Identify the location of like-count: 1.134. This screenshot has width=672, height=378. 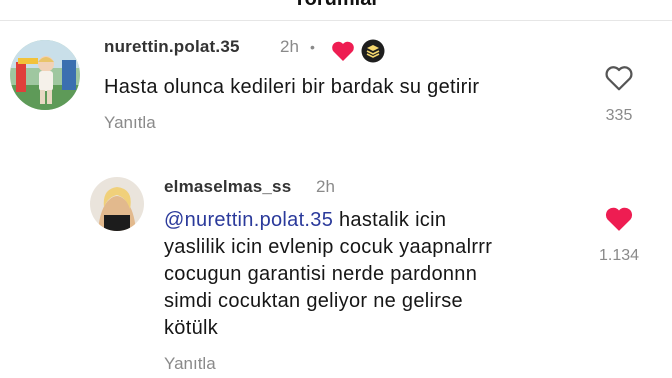
(619, 255).